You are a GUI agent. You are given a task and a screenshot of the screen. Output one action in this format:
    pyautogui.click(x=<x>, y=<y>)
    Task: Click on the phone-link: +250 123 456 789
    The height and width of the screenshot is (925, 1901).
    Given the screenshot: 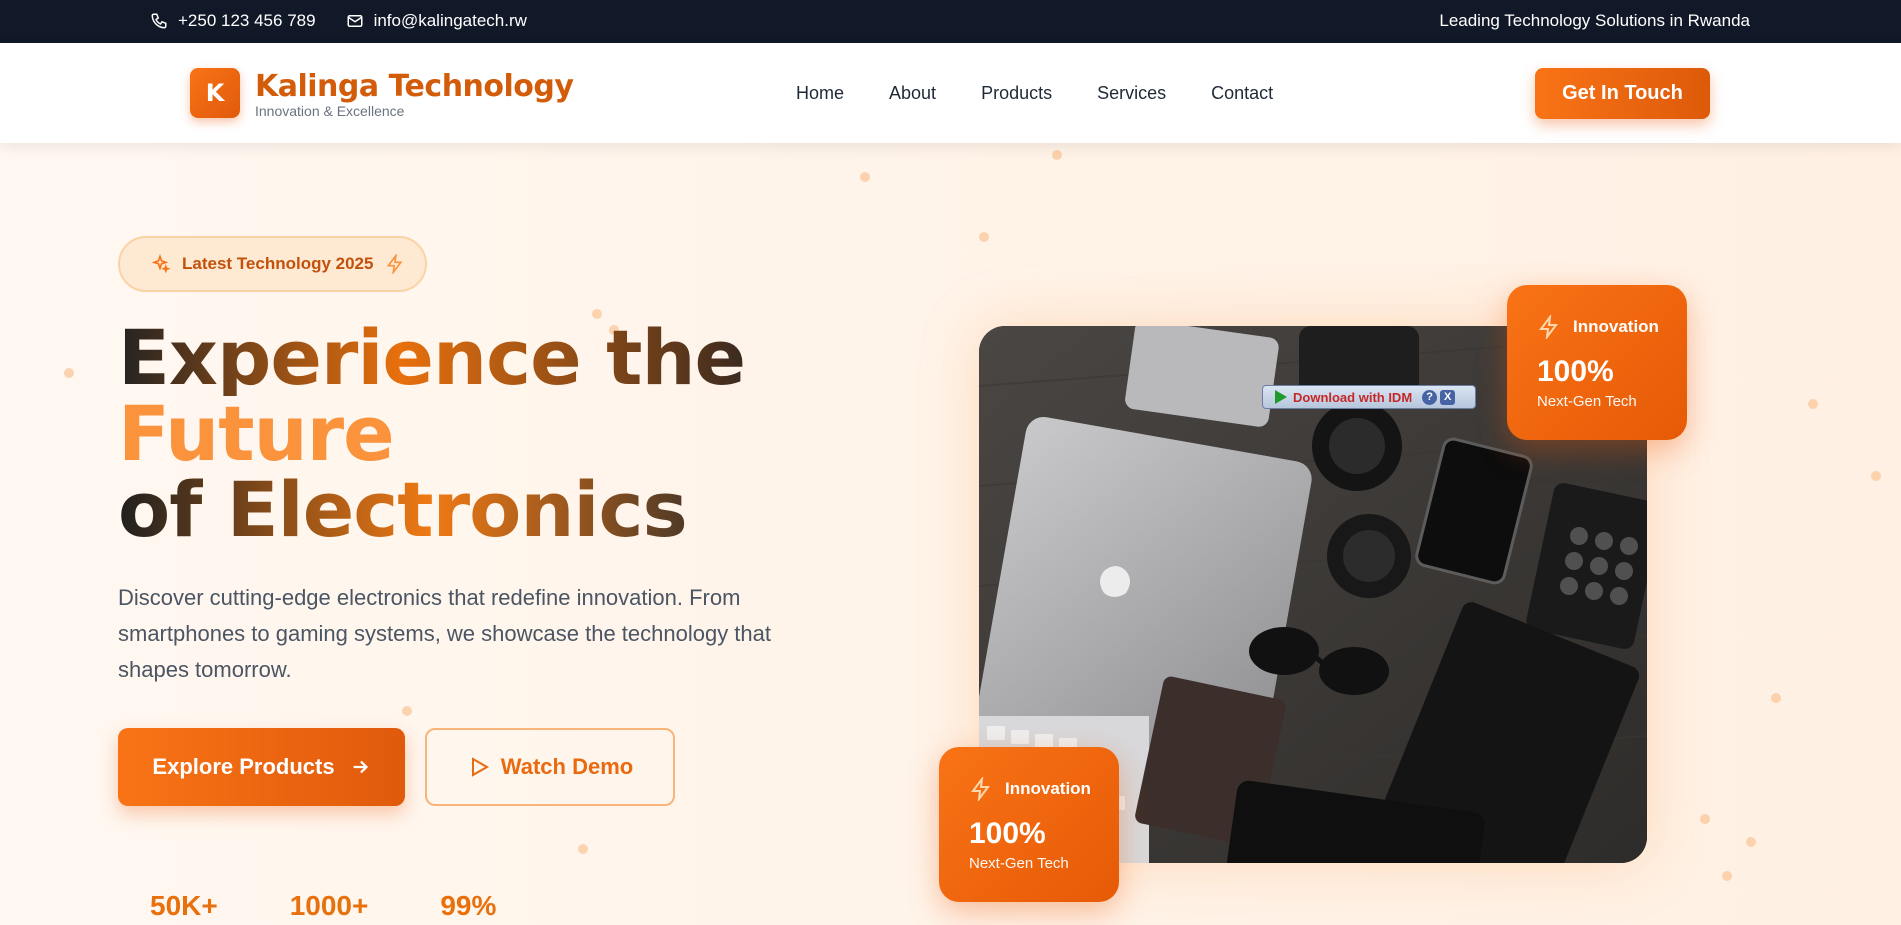 What is the action you would take?
    pyautogui.click(x=233, y=21)
    